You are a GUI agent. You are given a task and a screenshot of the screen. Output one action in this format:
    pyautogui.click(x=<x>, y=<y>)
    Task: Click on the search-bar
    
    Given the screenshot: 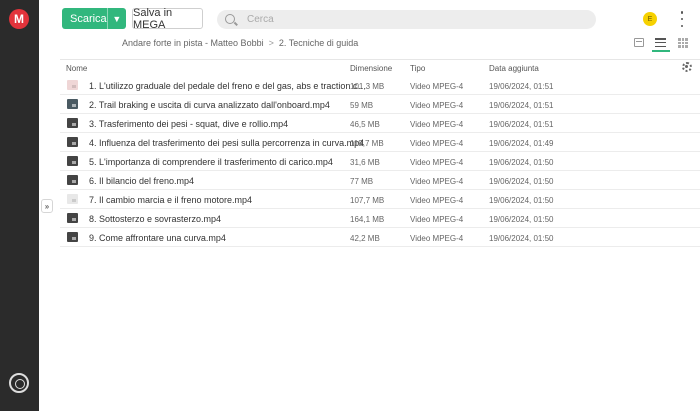 What is the action you would take?
    pyautogui.click(x=406, y=19)
    